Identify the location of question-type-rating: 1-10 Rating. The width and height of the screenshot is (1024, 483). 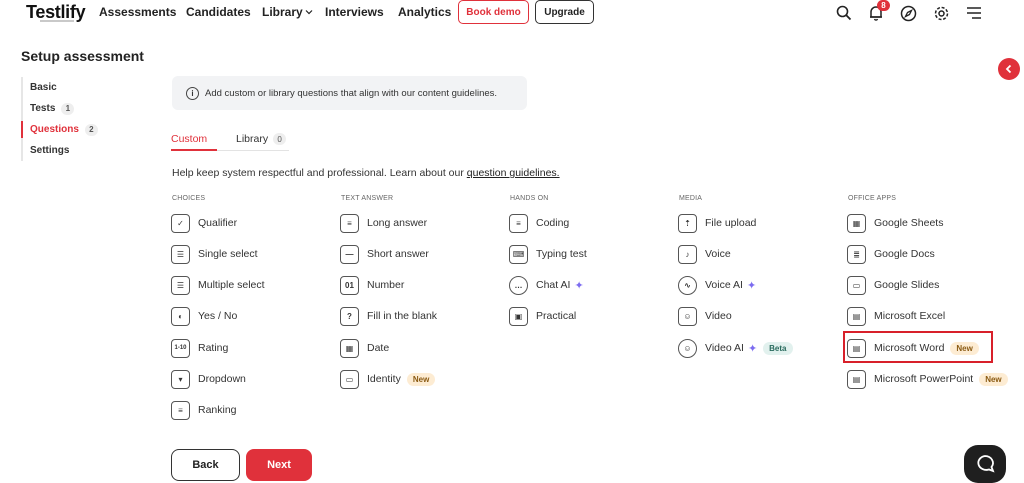
(199, 348).